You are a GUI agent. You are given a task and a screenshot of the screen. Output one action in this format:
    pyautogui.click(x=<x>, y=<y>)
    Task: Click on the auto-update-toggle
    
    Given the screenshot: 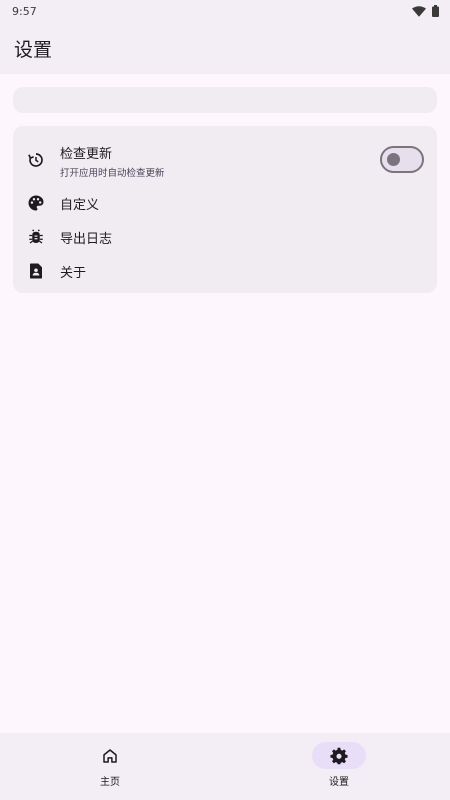 What is the action you would take?
    pyautogui.click(x=402, y=159)
    